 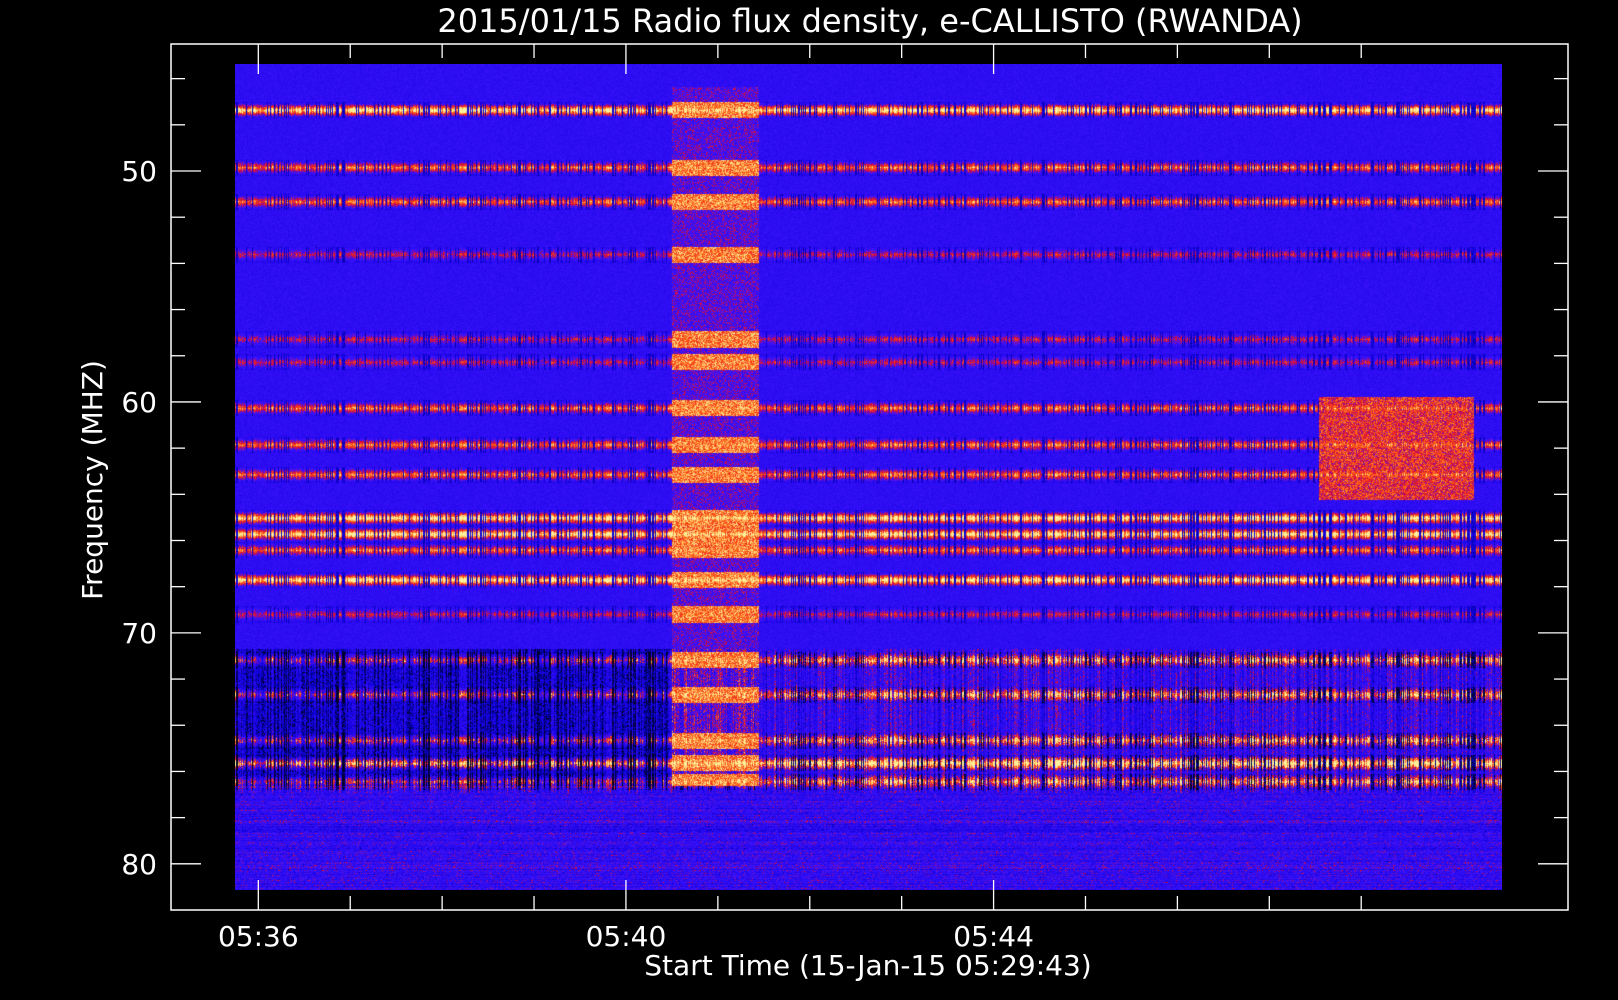 I want to click on y-axis-tick-labels: 50 60 70 80, so click(x=139, y=518).